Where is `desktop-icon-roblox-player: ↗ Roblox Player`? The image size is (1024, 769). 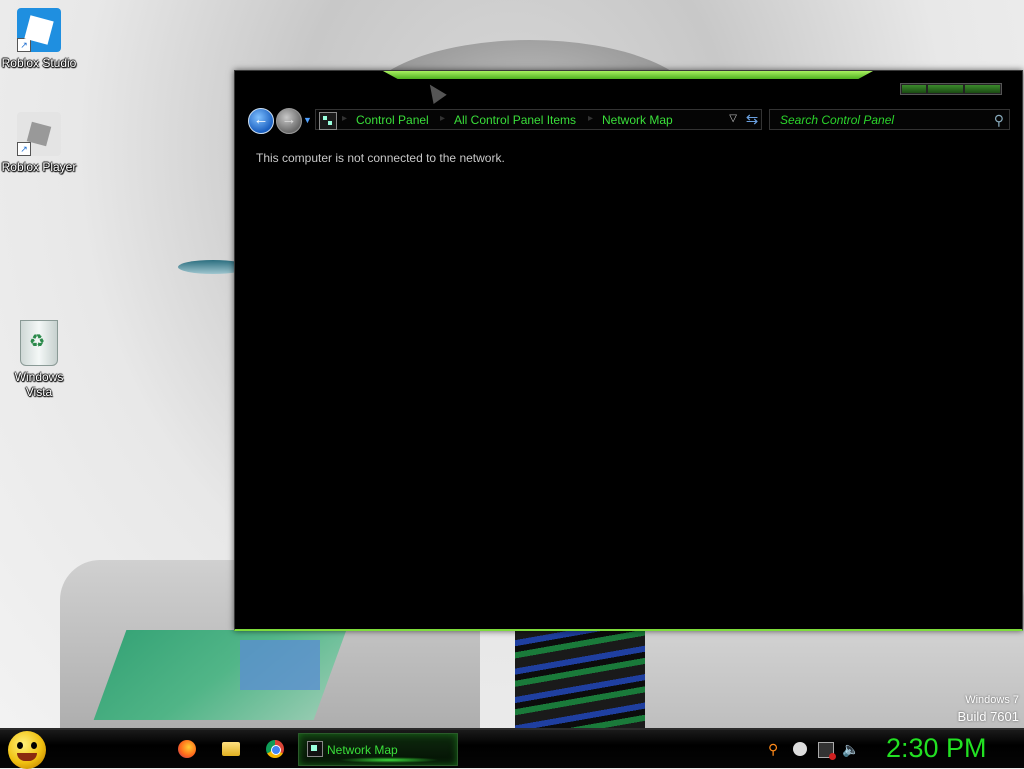 desktop-icon-roblox-player: ↗ Roblox Player is located at coordinates (39, 143).